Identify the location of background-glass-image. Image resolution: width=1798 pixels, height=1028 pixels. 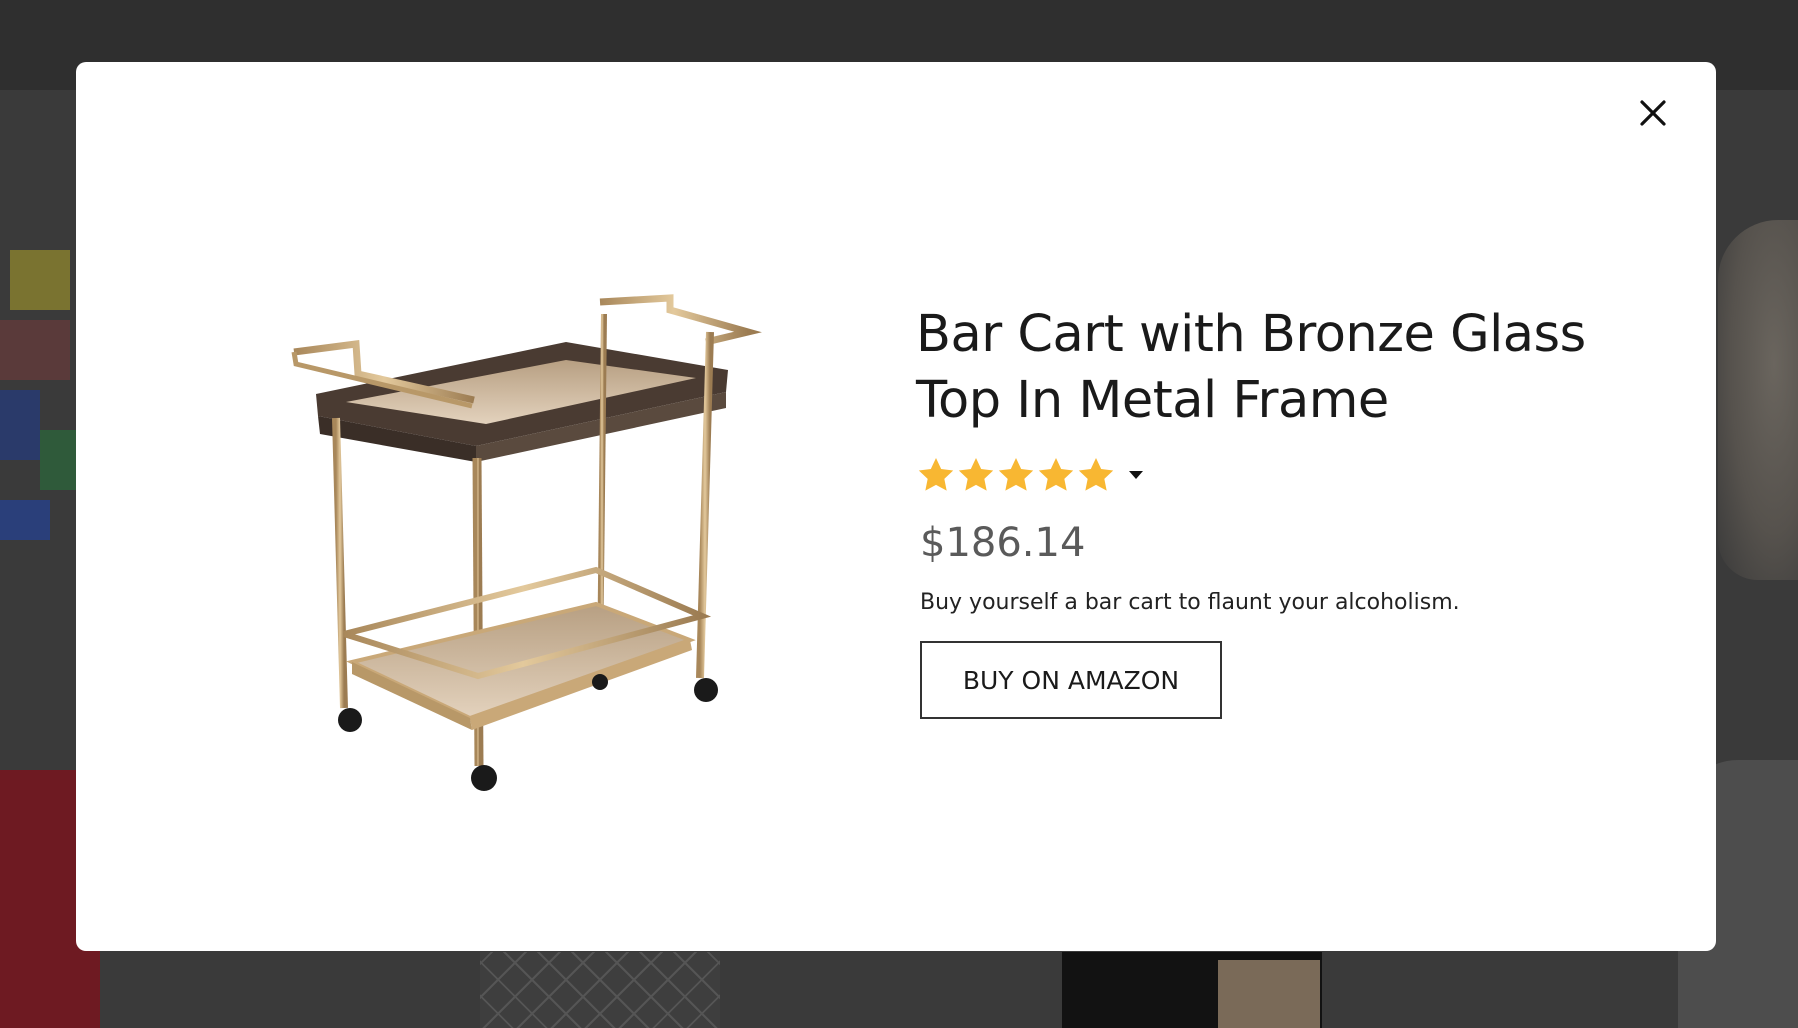
(600, 990).